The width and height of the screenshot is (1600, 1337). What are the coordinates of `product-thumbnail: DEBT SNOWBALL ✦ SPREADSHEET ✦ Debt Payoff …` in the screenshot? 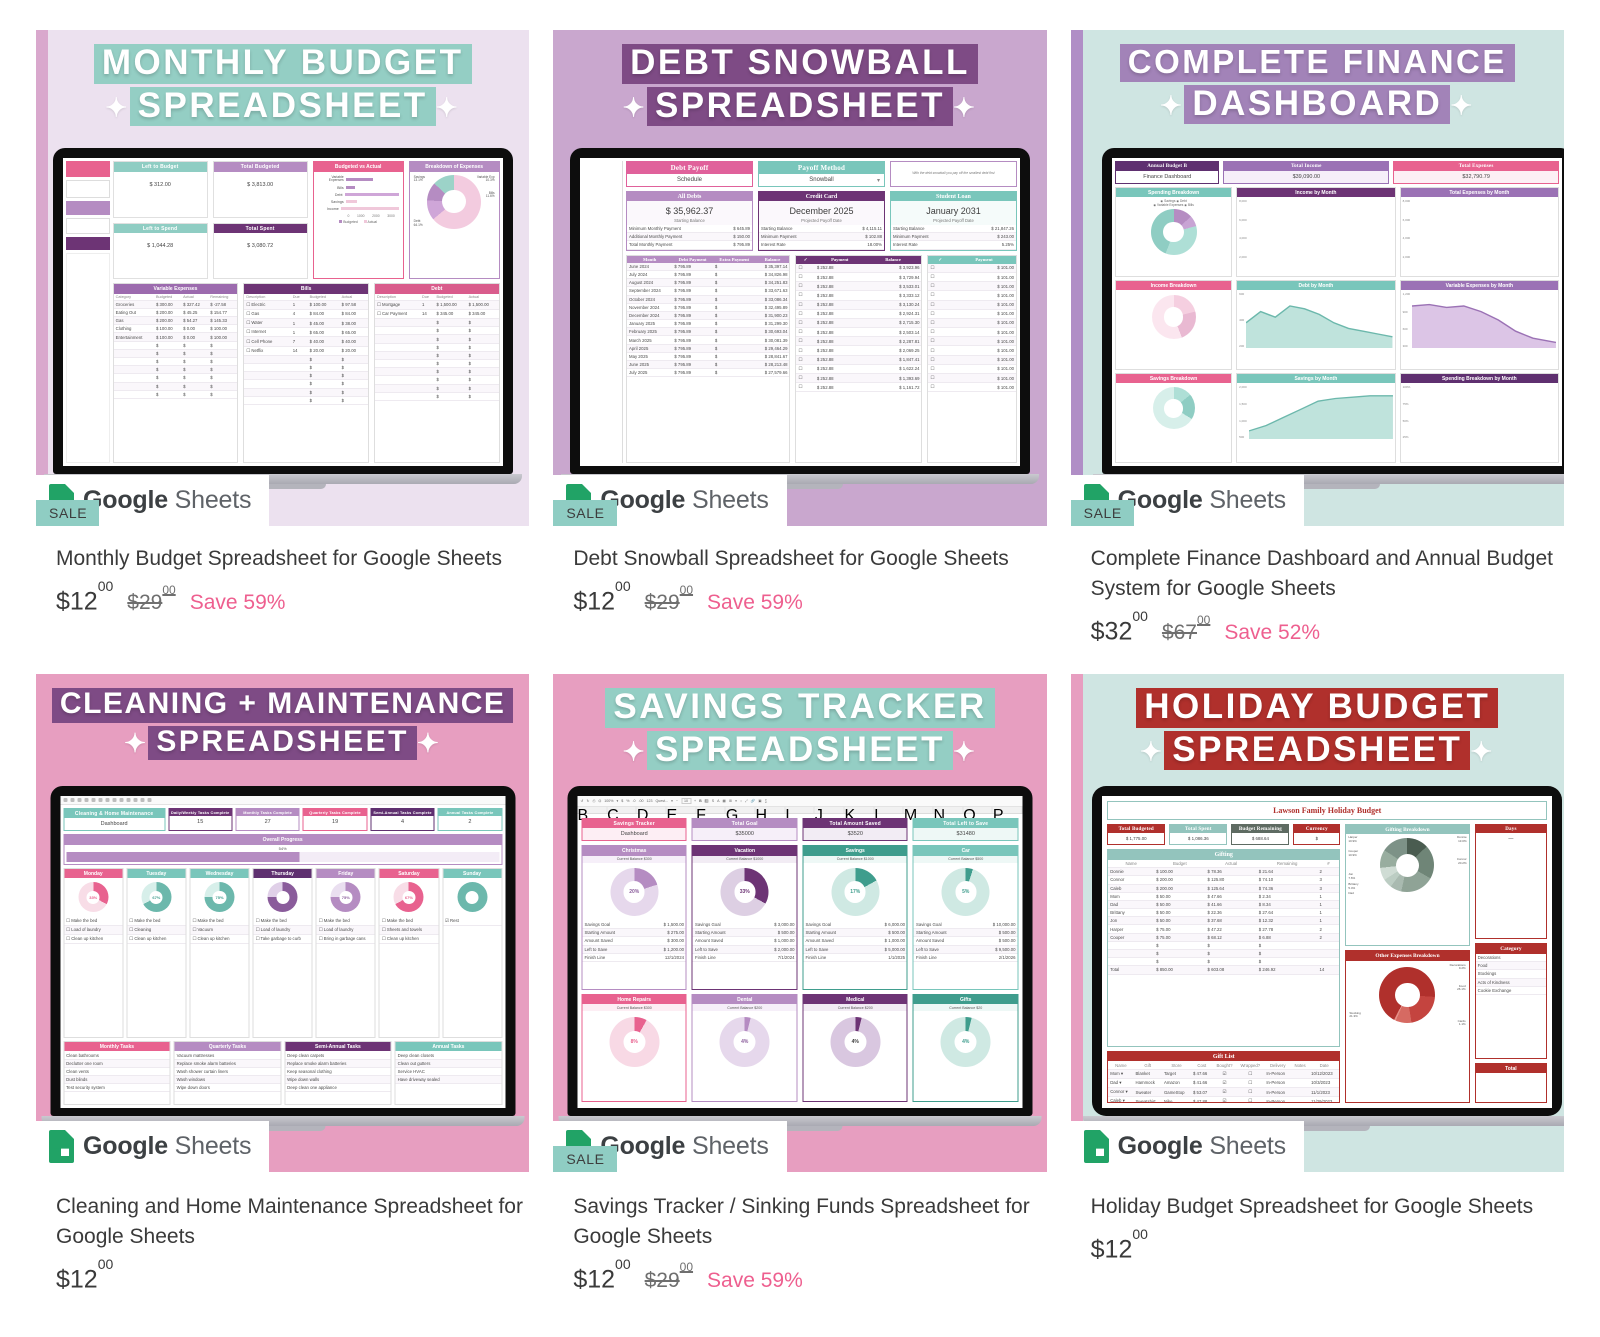 It's located at (800, 278).